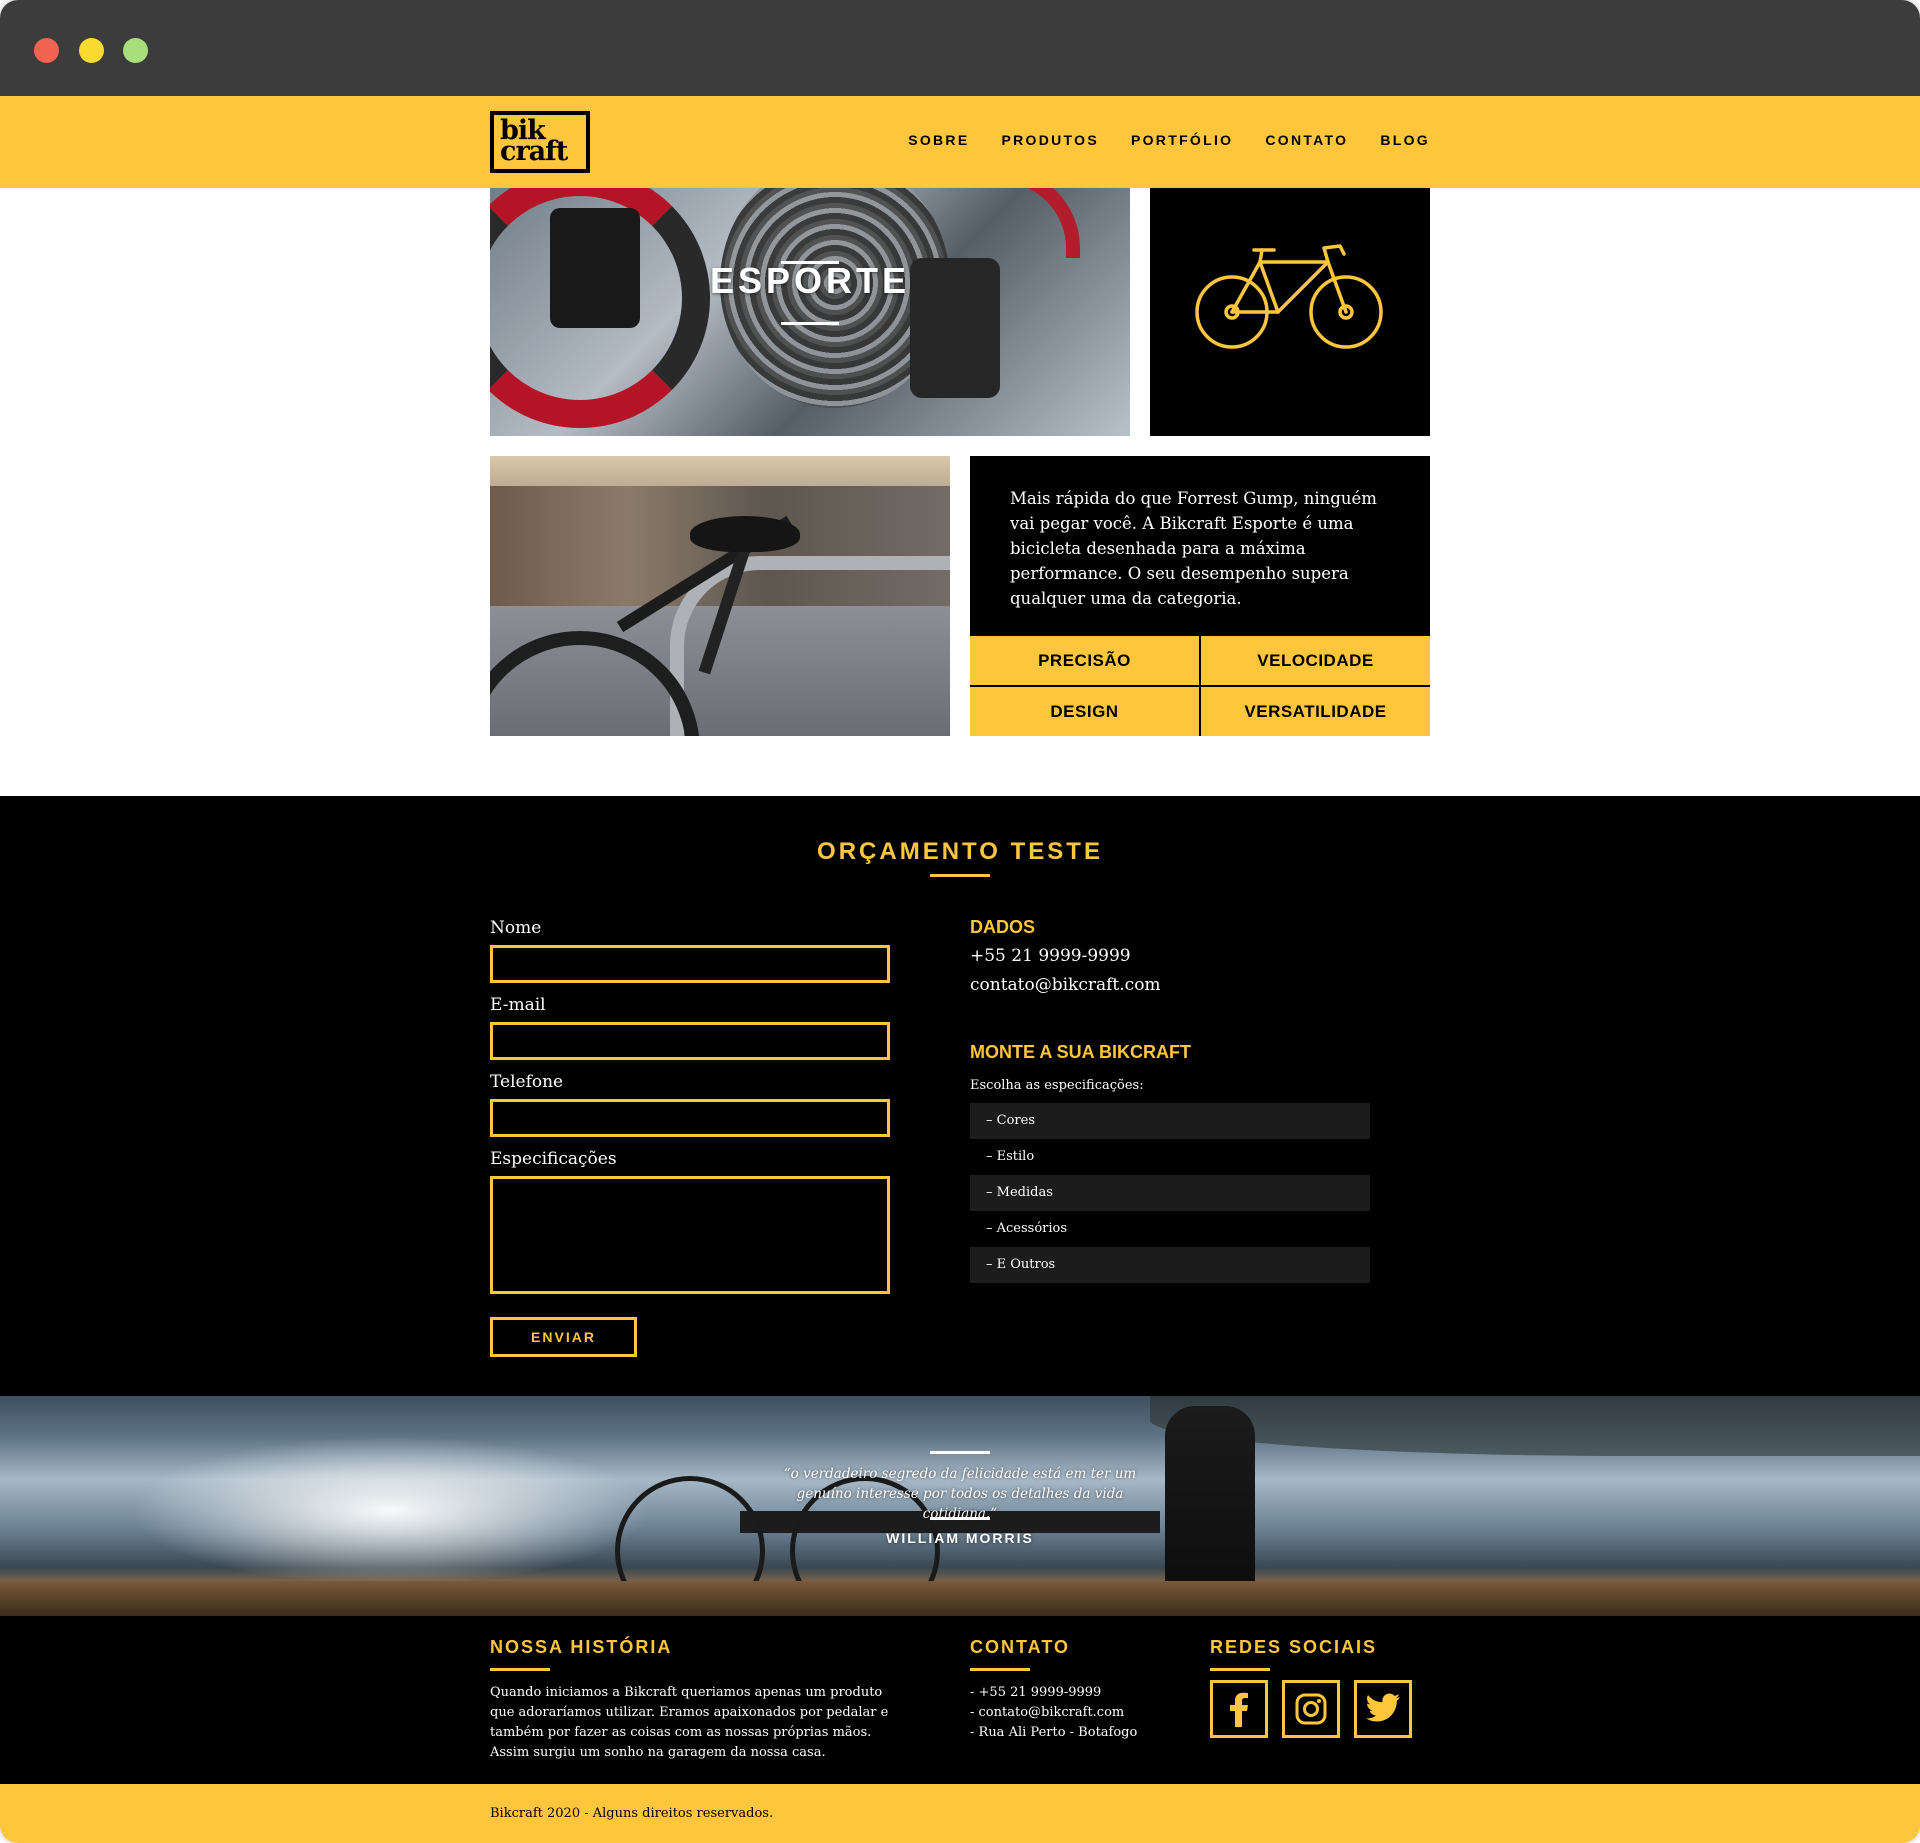 This screenshot has height=1843, width=1920. What do you see at coordinates (1240, 1669) in the screenshot?
I see `social-title-rule` at bounding box center [1240, 1669].